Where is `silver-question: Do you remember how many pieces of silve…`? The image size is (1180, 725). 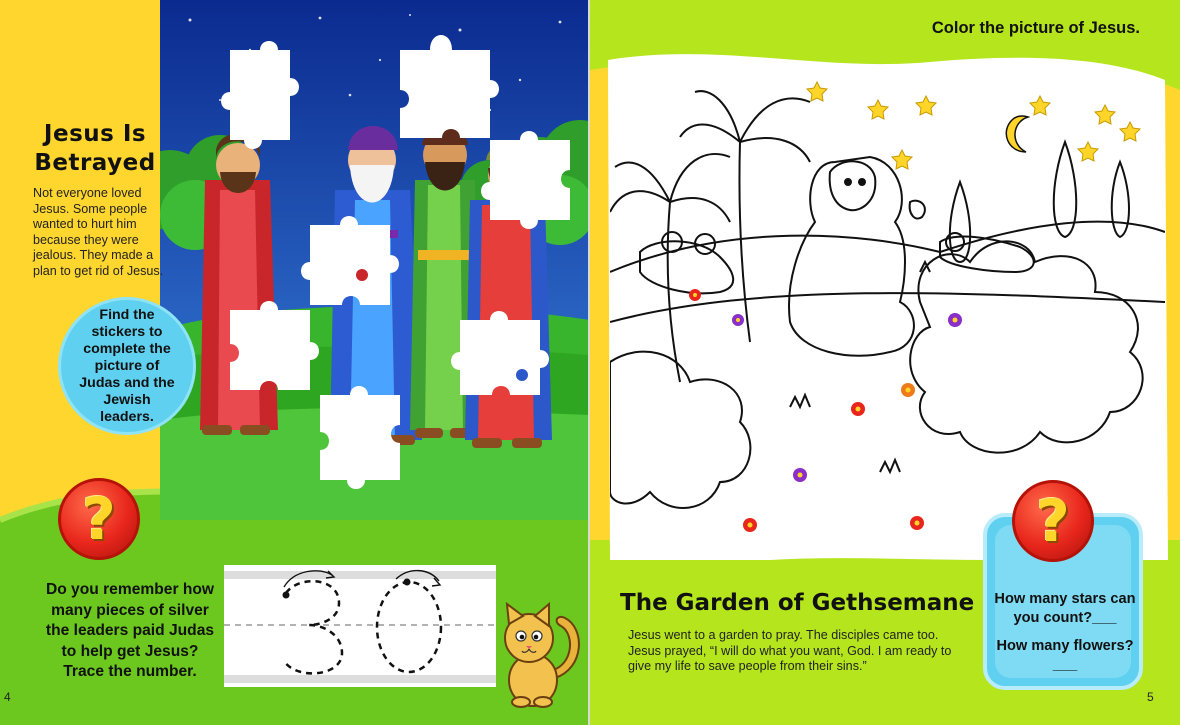 silver-question: Do you remember how many pieces of silve… is located at coordinates (130, 630).